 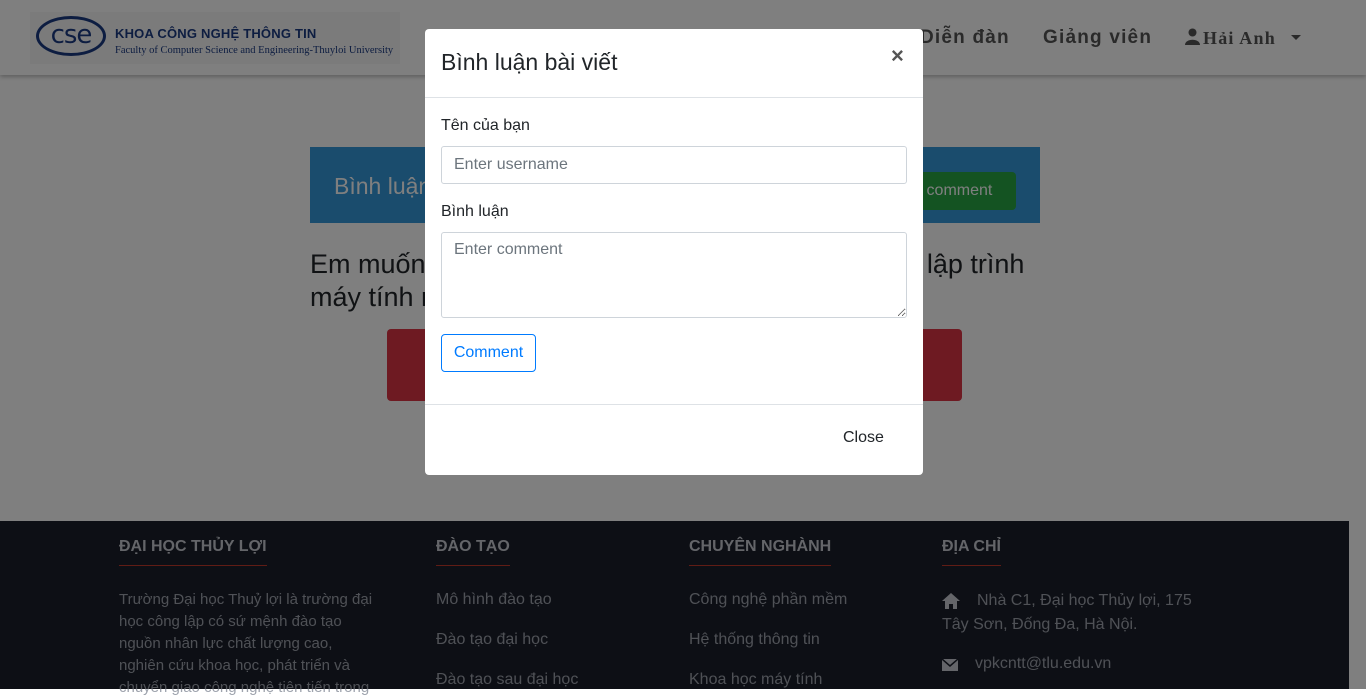 I want to click on modal-header-divider, so click(x=674, y=97).